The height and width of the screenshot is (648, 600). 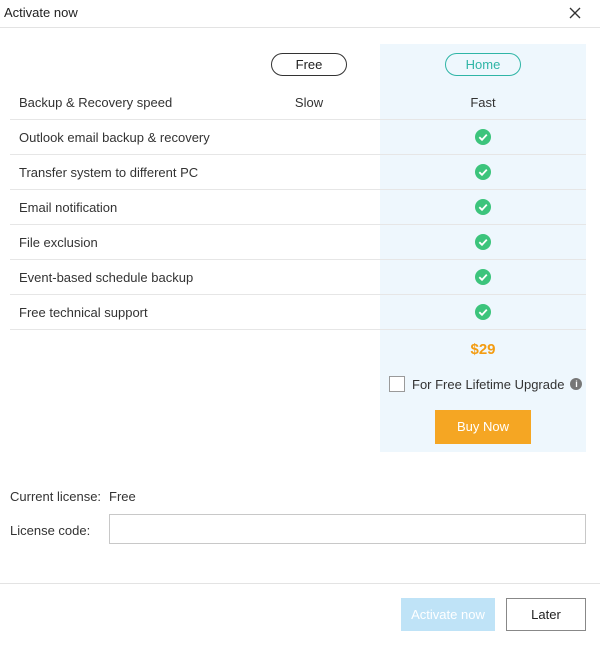 I want to click on title-bar: Activate now, so click(x=300, y=14).